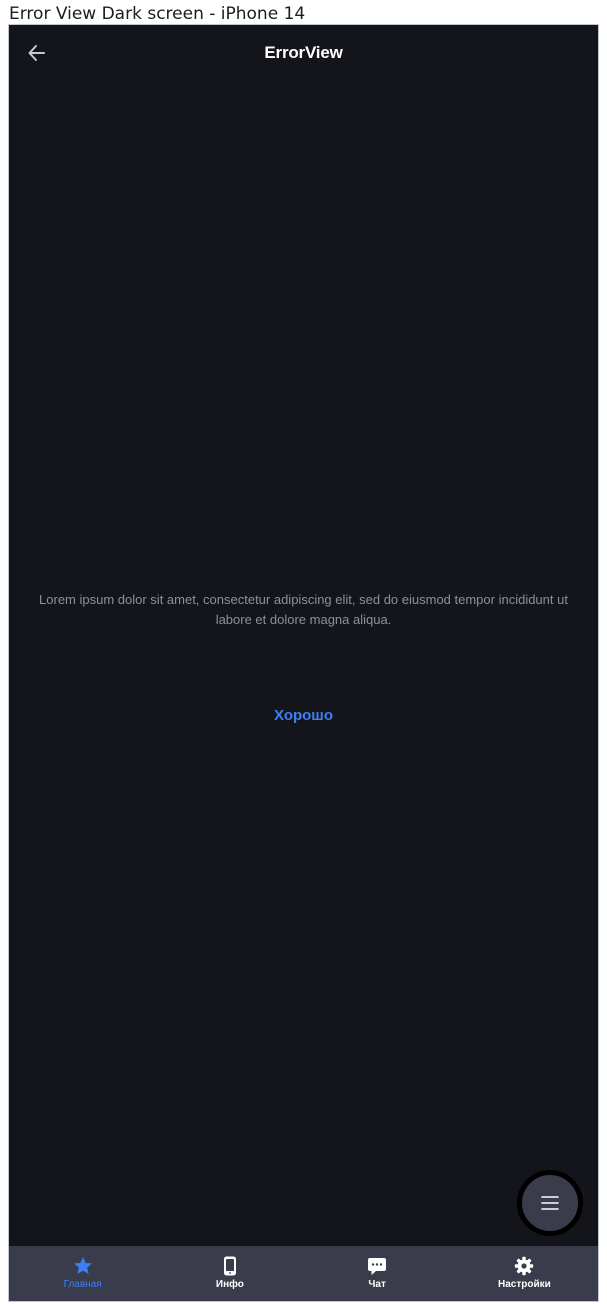 This screenshot has height=1304, width=607. I want to click on ok-button: Хорошо, so click(303, 715).